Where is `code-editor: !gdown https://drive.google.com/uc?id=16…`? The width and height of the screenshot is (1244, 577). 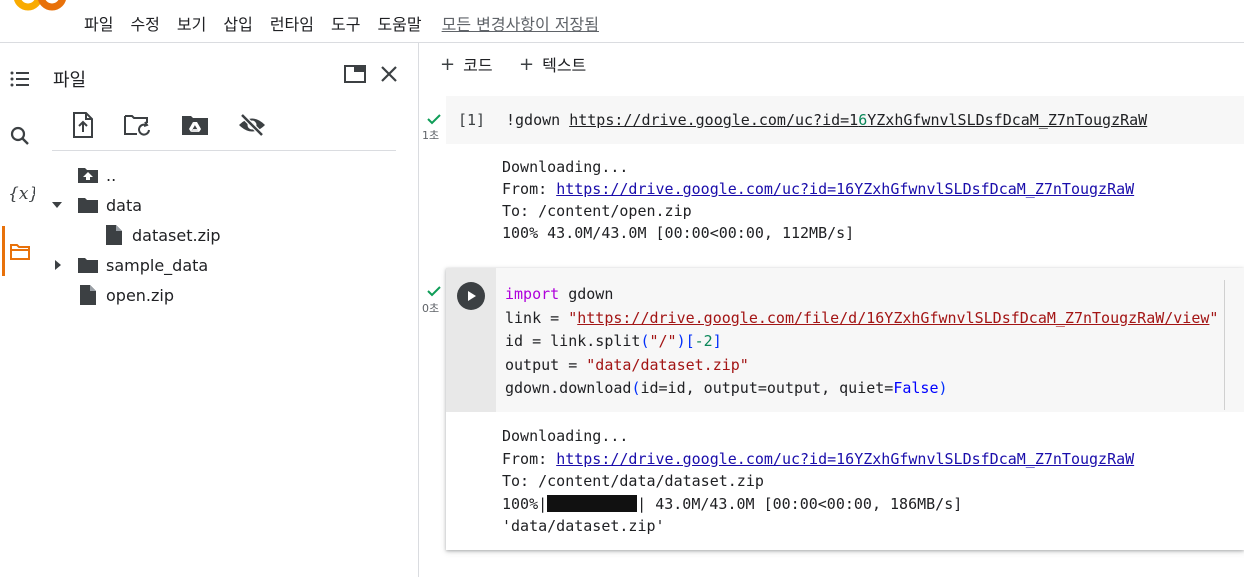 code-editor: !gdown https://drive.google.com/uc?id=16… is located at coordinates (826, 120).